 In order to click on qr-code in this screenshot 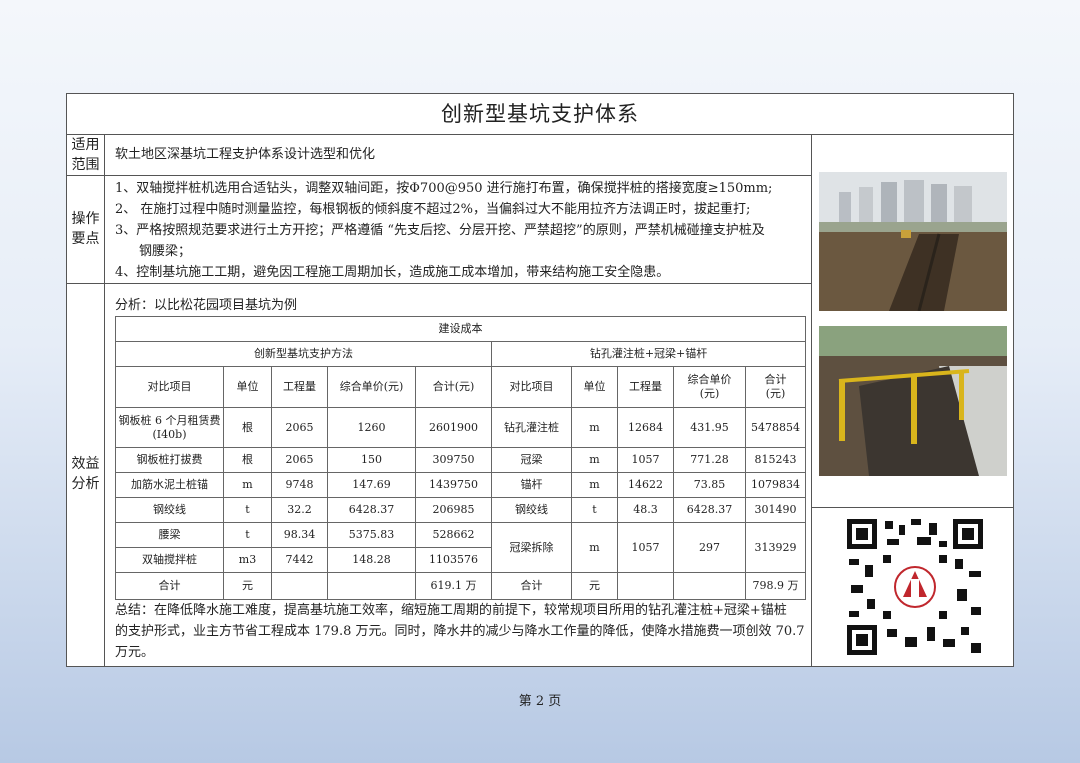, I will do `click(915, 587)`.